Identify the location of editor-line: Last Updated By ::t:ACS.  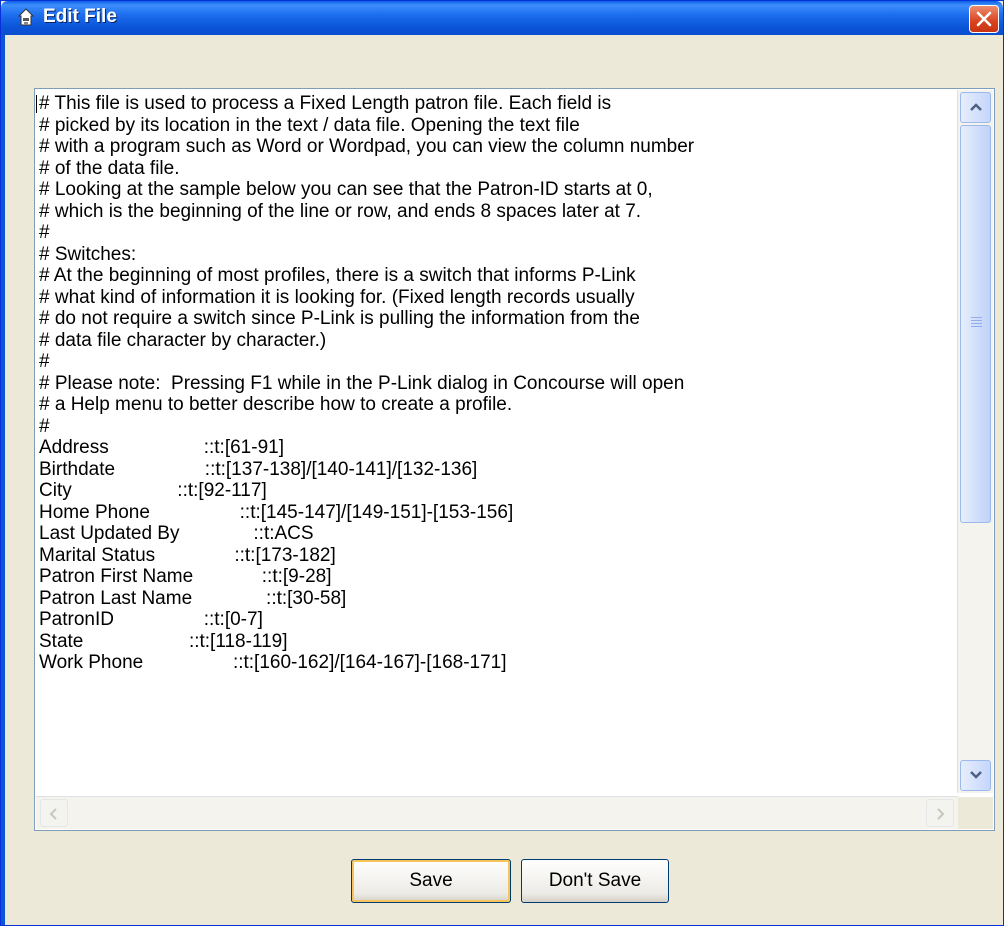
(176, 533).